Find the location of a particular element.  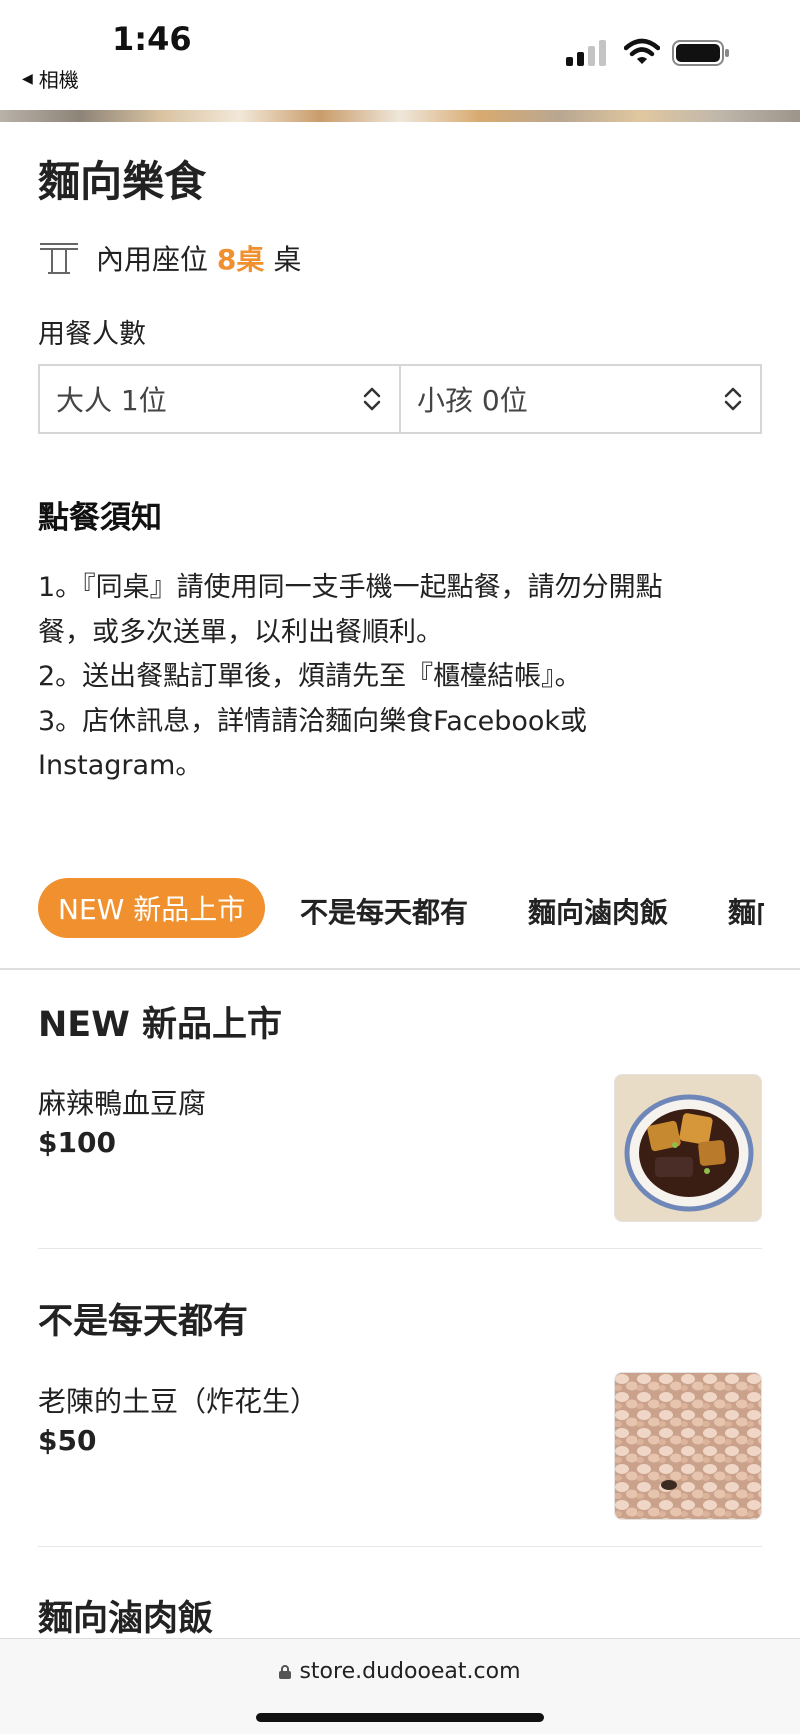

notice-title: 點餐須知 is located at coordinates (100, 518).